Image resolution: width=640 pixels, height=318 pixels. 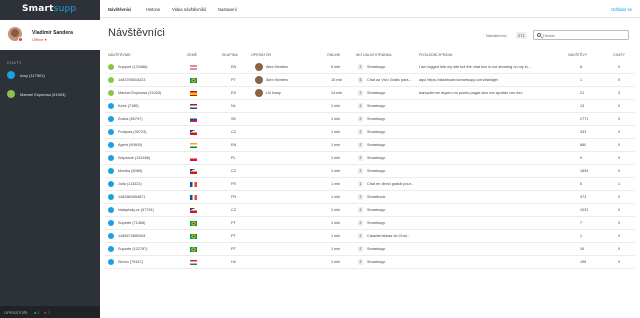 What do you see at coordinates (153, 9) in the screenshot?
I see `nav-history: Historie` at bounding box center [153, 9].